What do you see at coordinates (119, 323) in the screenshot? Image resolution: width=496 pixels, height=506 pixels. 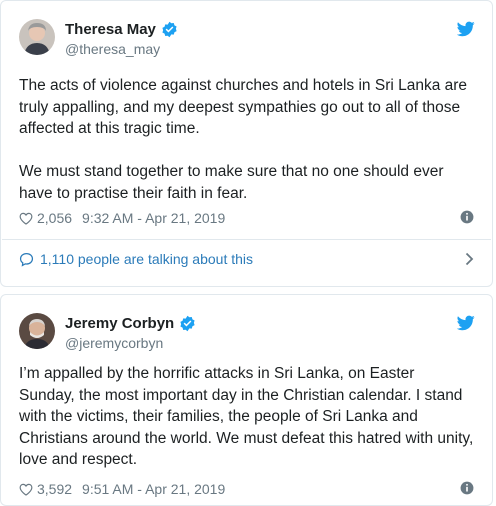 I see `author-name: Jeremy Corbyn` at bounding box center [119, 323].